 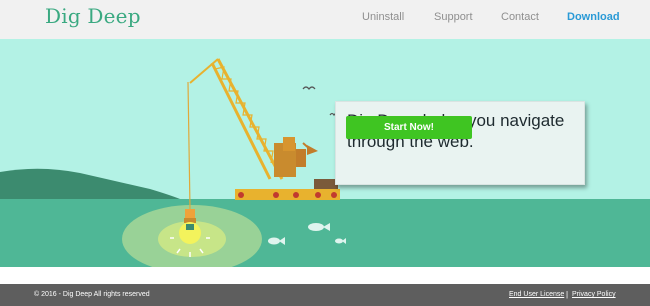 I want to click on start-now-button: Start Now!, so click(x=409, y=127).